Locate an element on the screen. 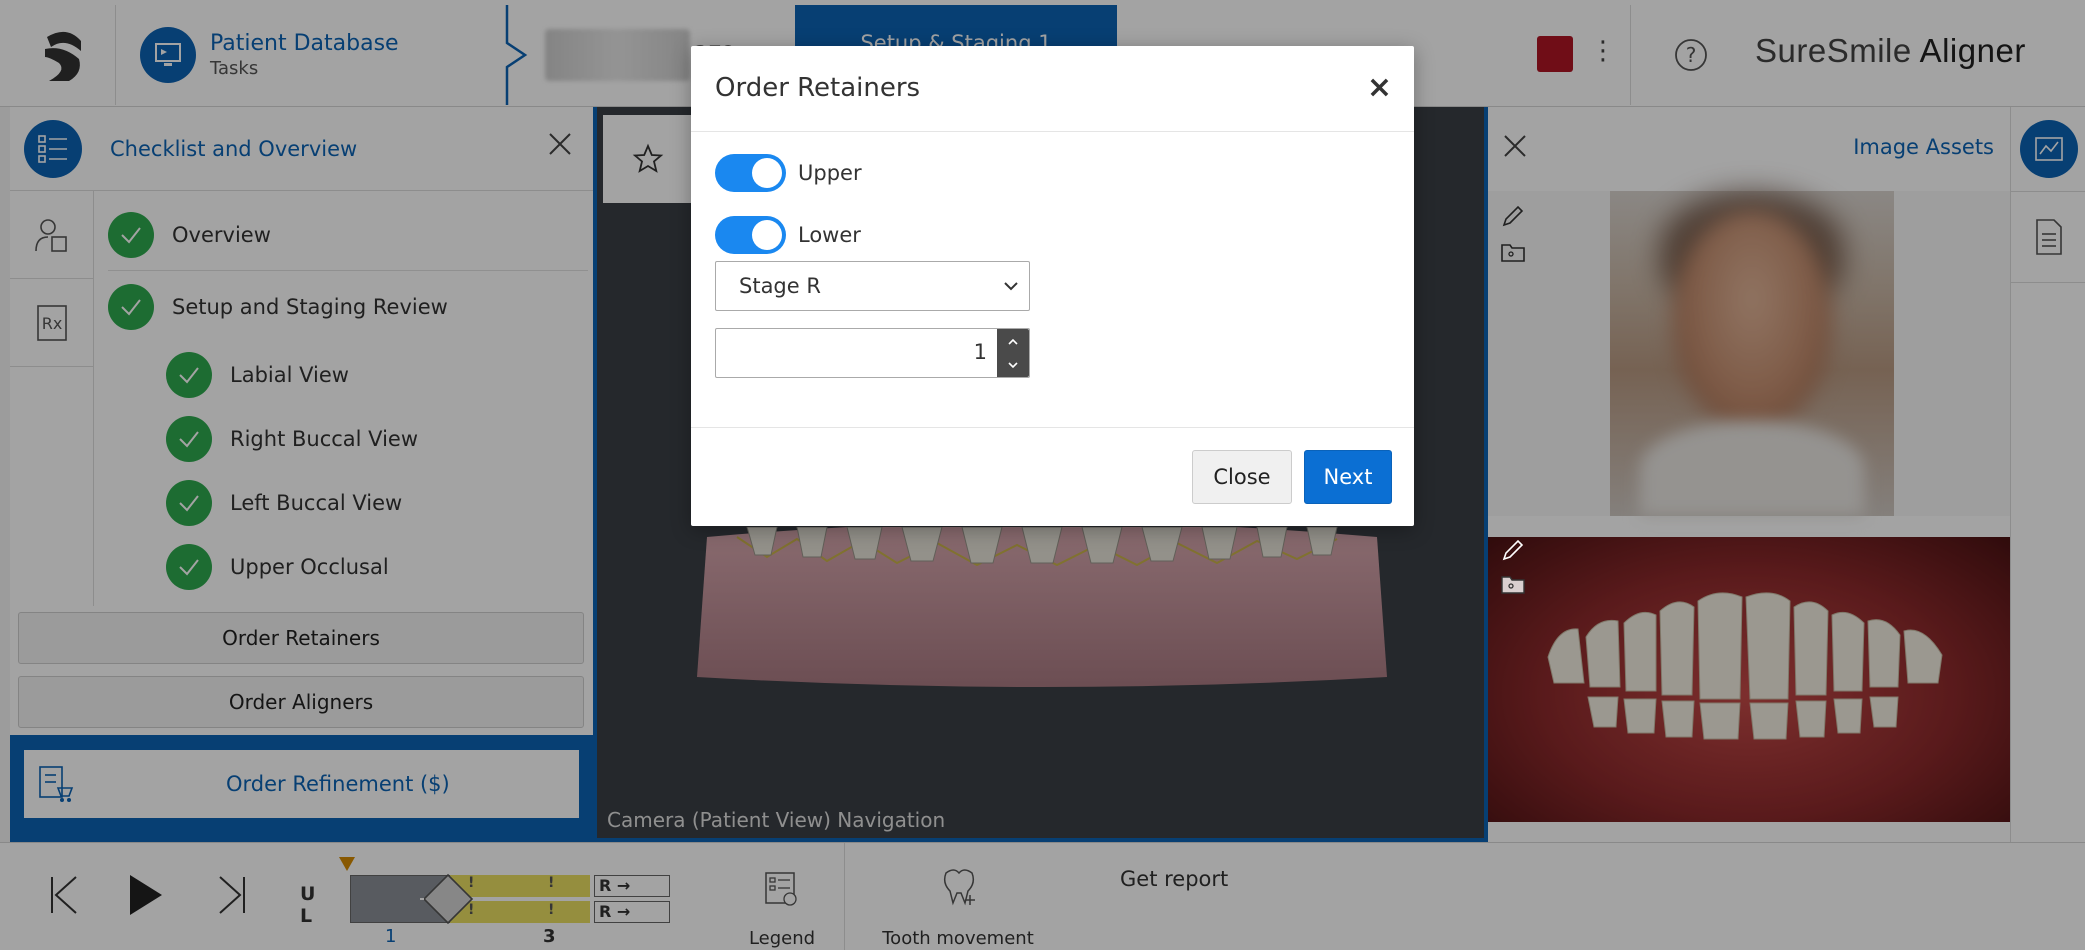  lower-toggle-label: Lower is located at coordinates (829, 235).